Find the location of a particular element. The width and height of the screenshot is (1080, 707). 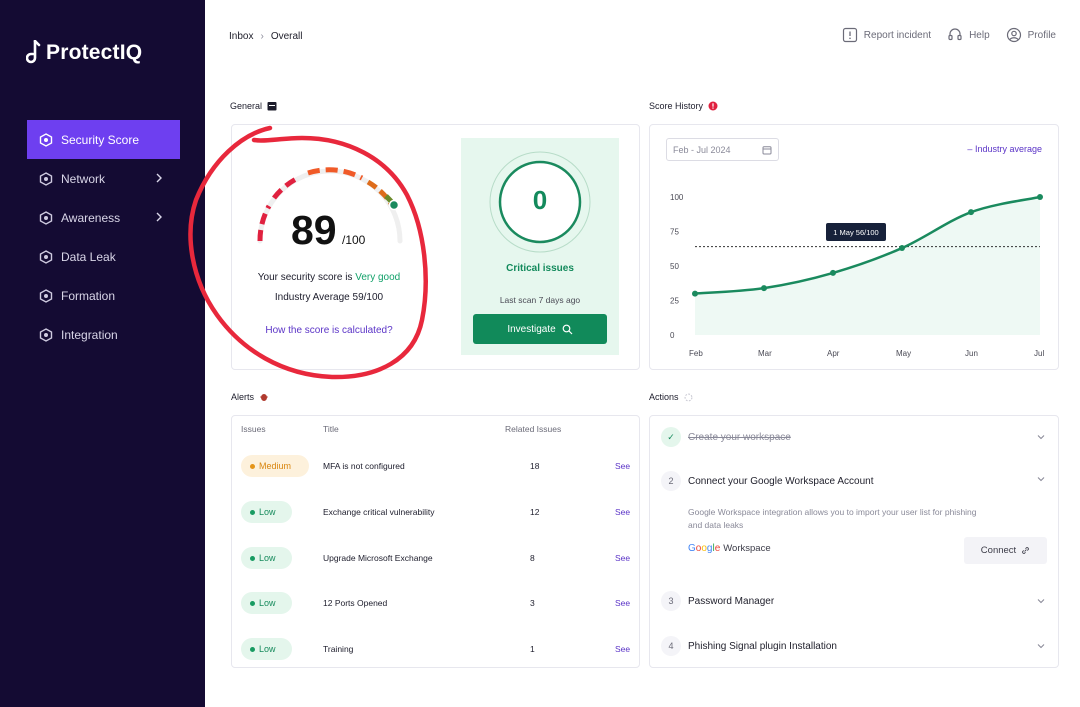

connect-label: Connect is located at coordinates (998, 550).